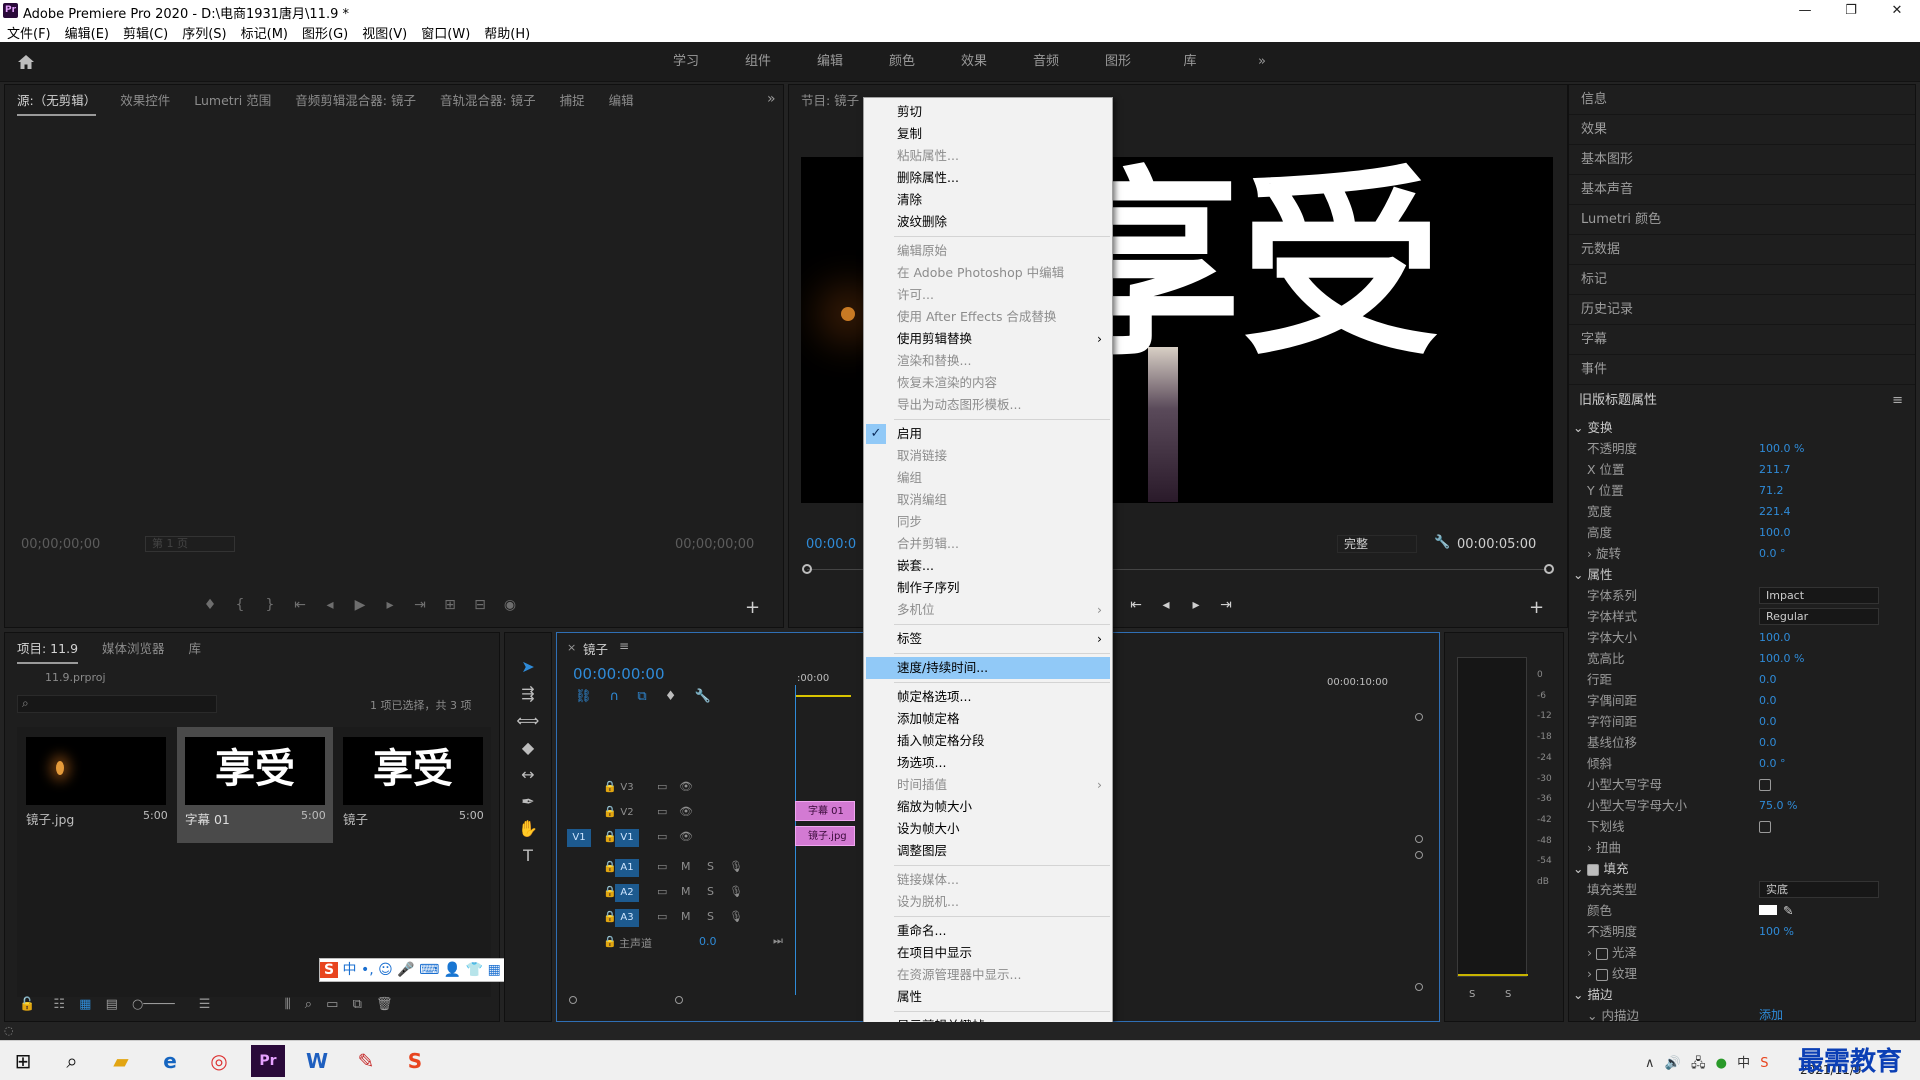 Image resolution: width=1920 pixels, height=1080 pixels. Describe the element at coordinates (988, 639) in the screenshot. I see `context-menu-item: 标签 ›` at that location.